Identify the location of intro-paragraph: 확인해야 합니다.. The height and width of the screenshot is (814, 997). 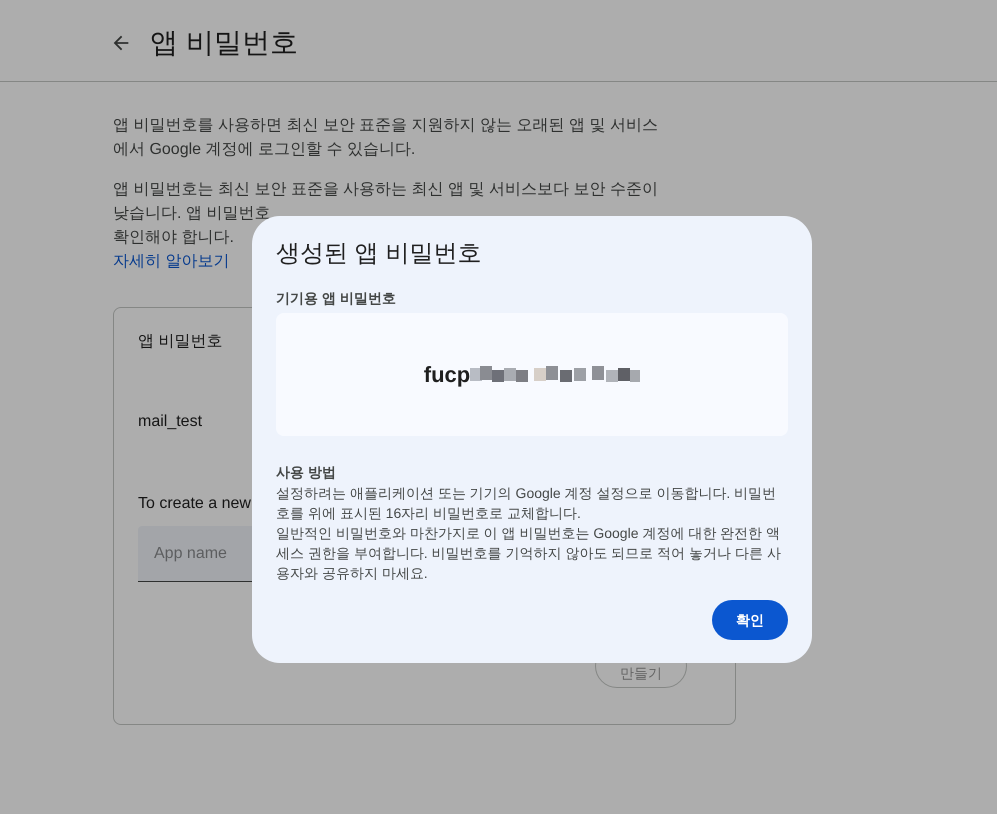
(174, 238).